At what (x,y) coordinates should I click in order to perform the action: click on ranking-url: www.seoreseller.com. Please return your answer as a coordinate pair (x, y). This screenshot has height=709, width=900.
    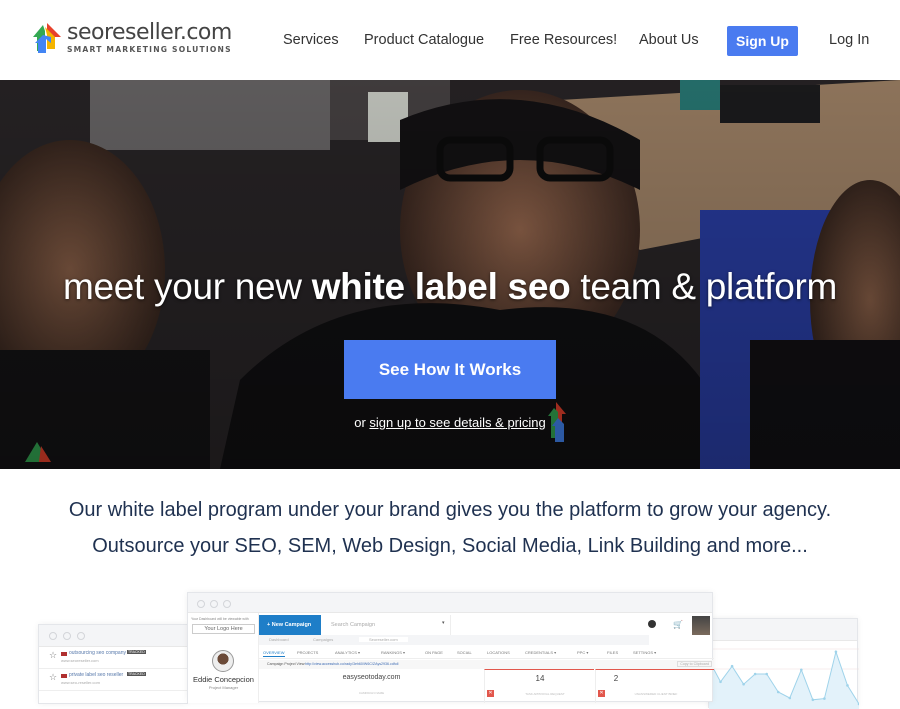
    Looking at the image, I should click on (80, 660).